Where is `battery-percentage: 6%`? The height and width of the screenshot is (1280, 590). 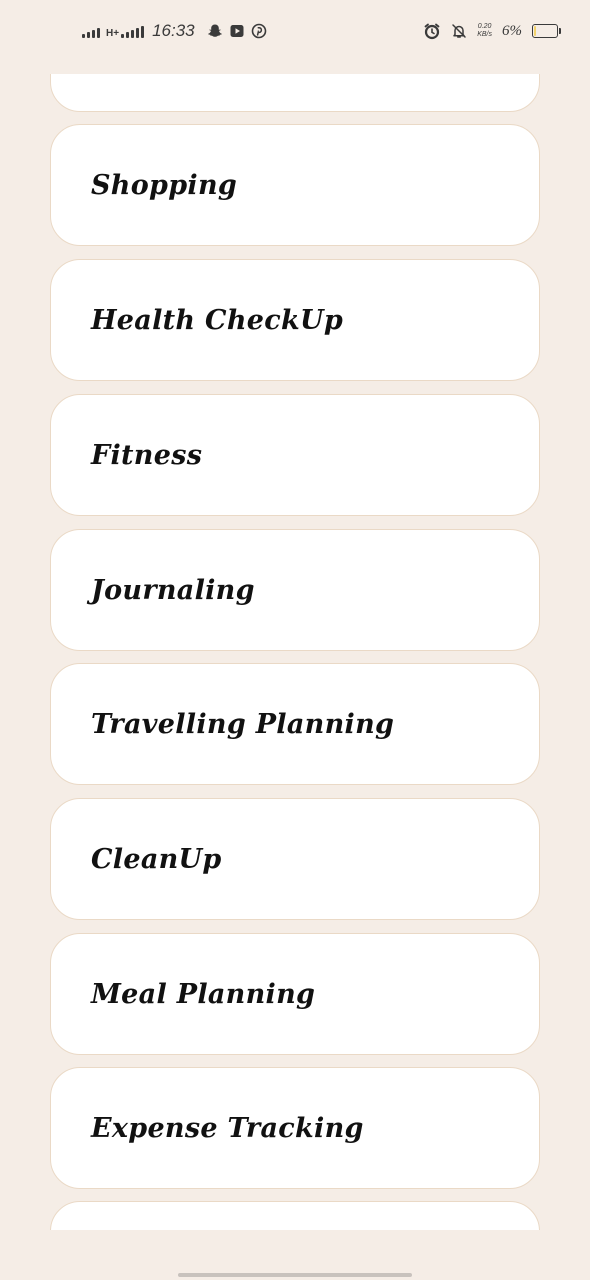
battery-percentage: 6% is located at coordinates (512, 30).